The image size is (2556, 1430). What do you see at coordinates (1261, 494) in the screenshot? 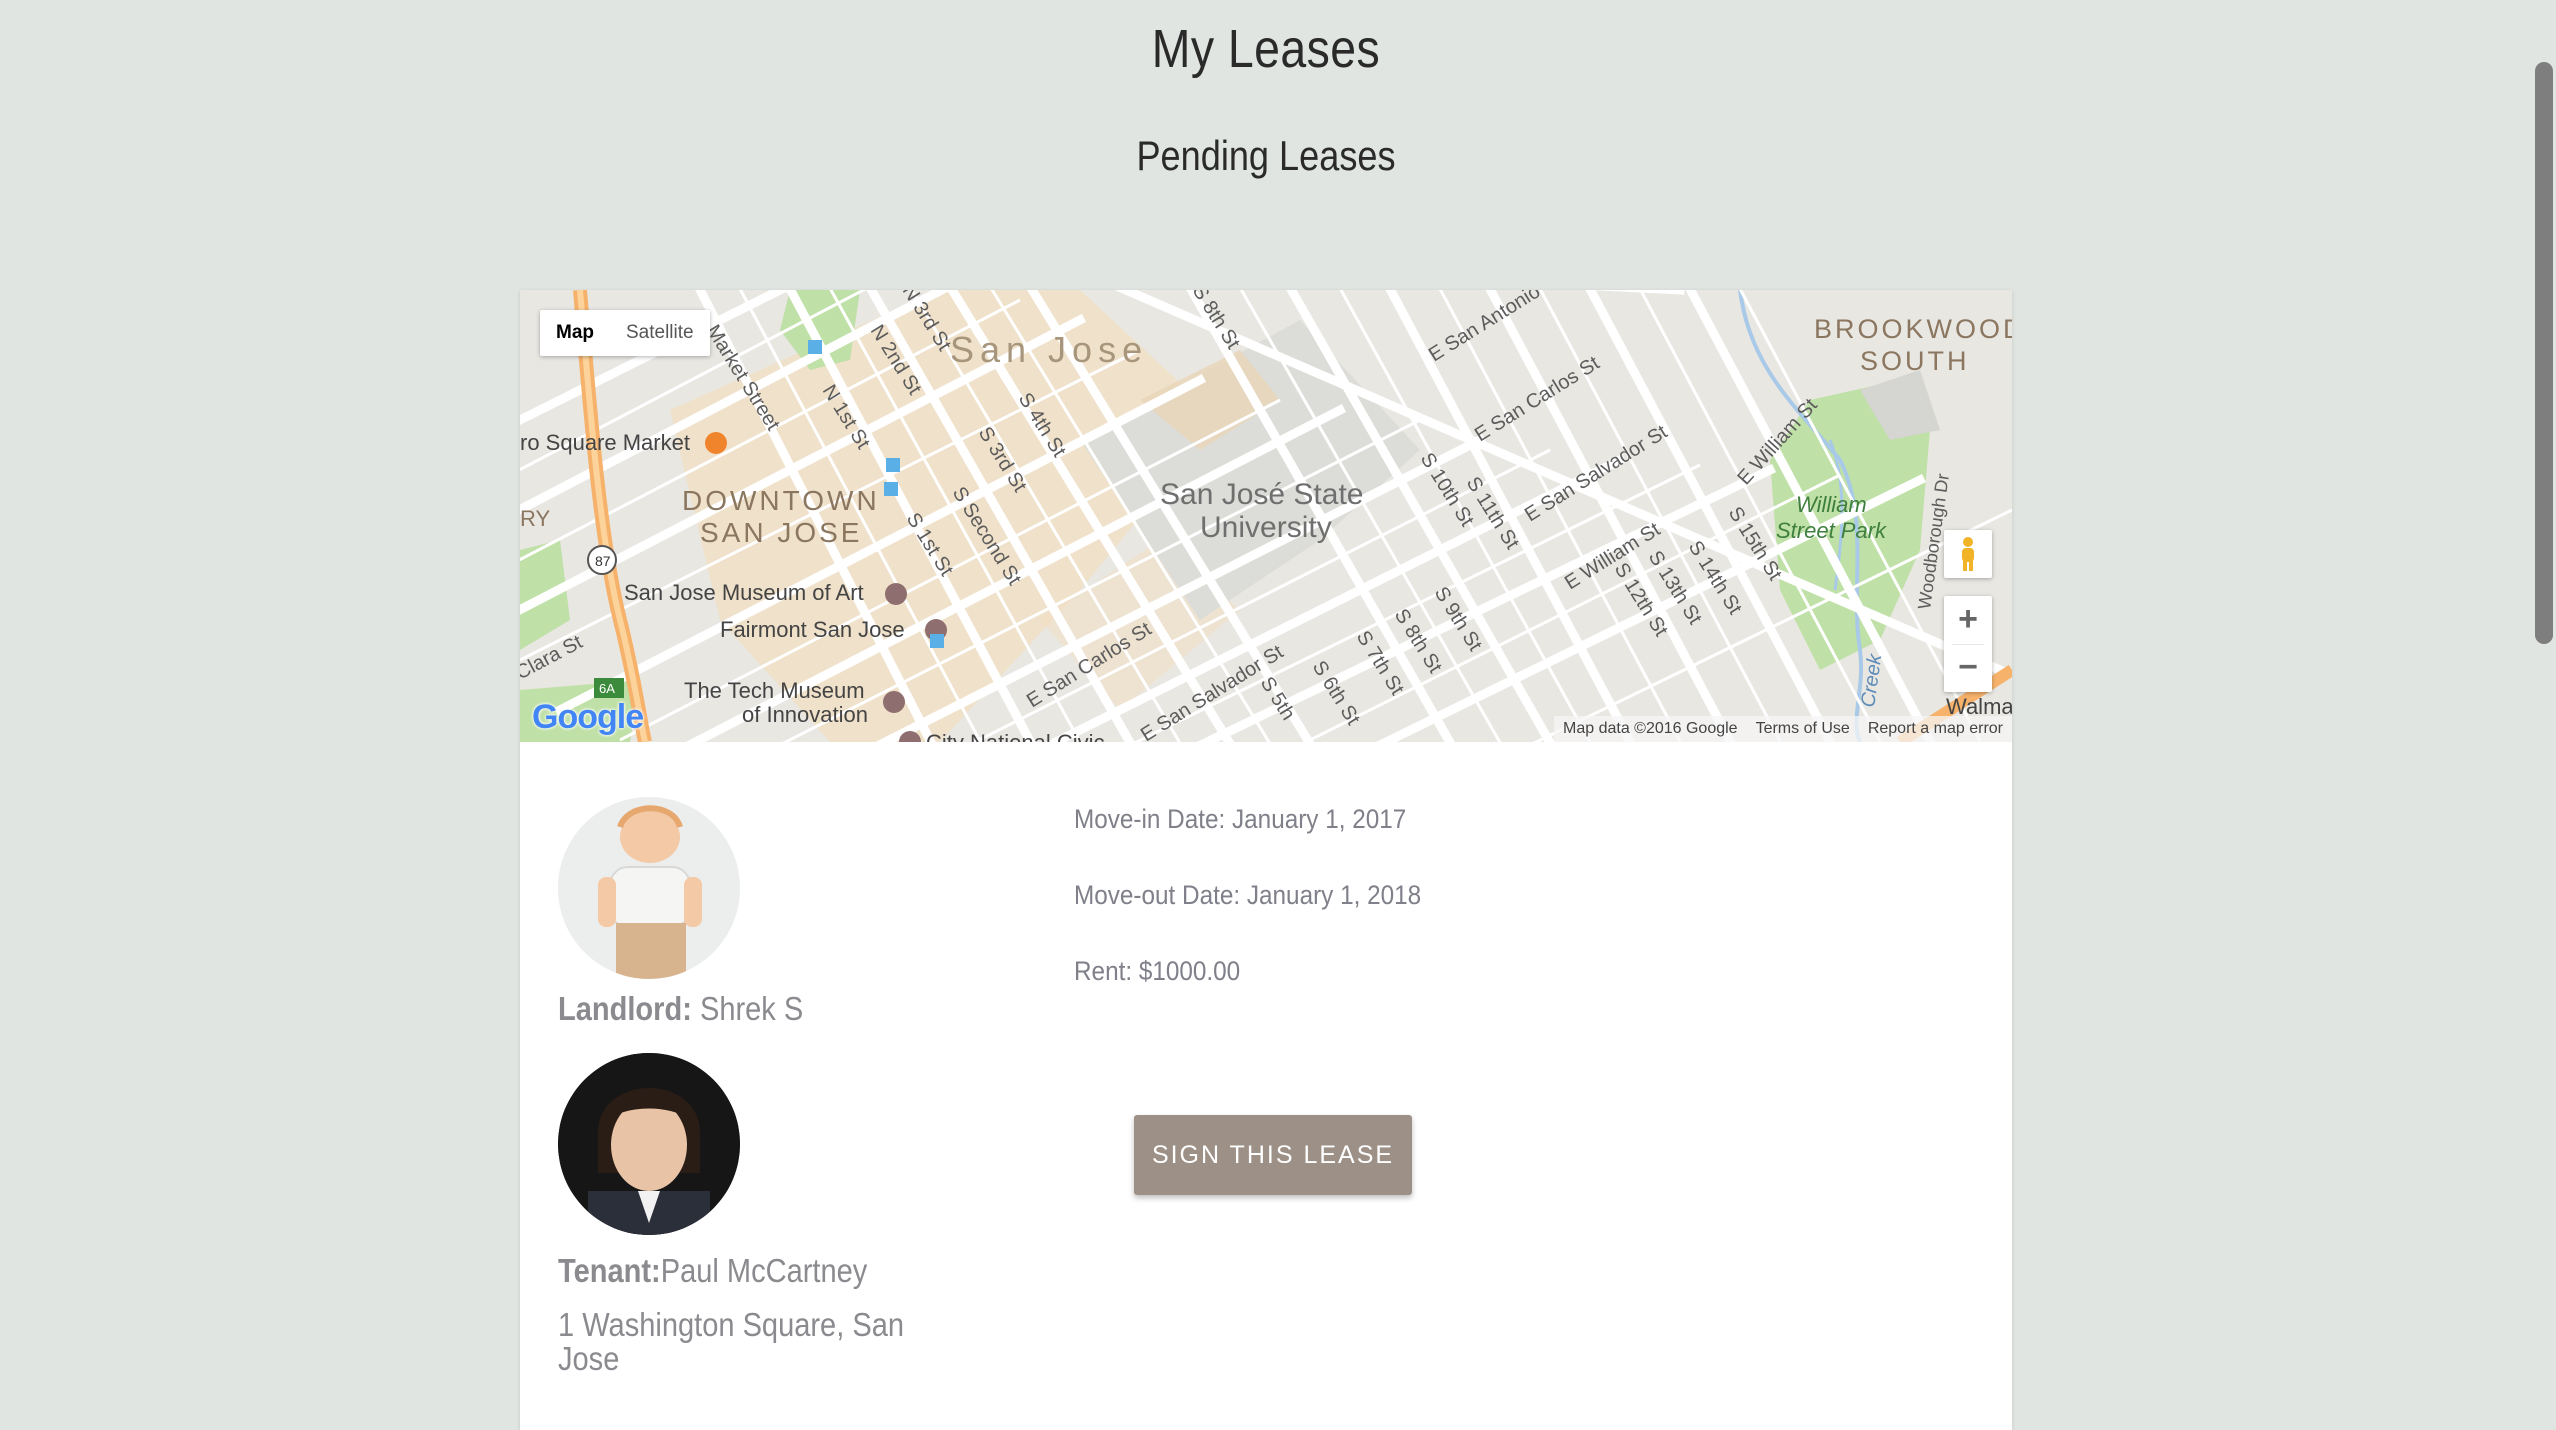
I see `map-label-university-1: San José State` at bounding box center [1261, 494].